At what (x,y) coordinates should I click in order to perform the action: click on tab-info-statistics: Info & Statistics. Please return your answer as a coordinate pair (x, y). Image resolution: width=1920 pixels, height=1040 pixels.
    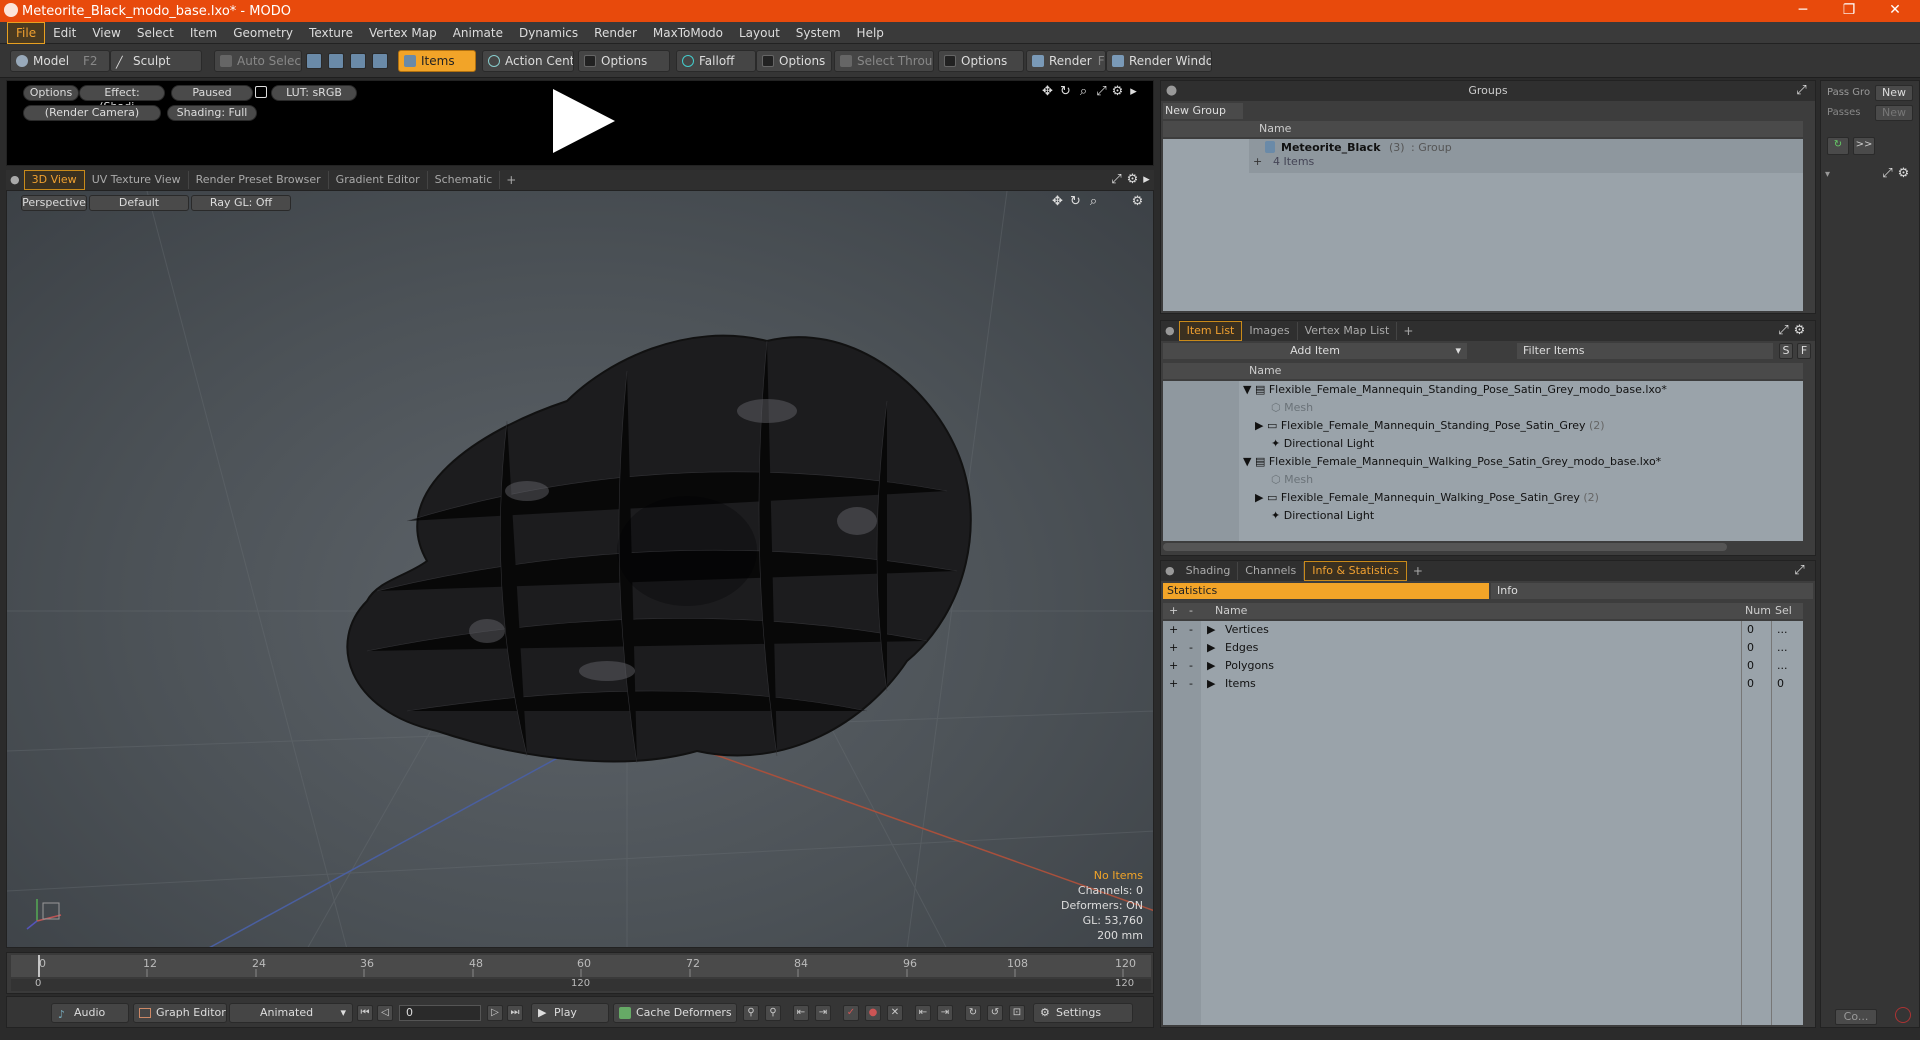
    Looking at the image, I should click on (1355, 571).